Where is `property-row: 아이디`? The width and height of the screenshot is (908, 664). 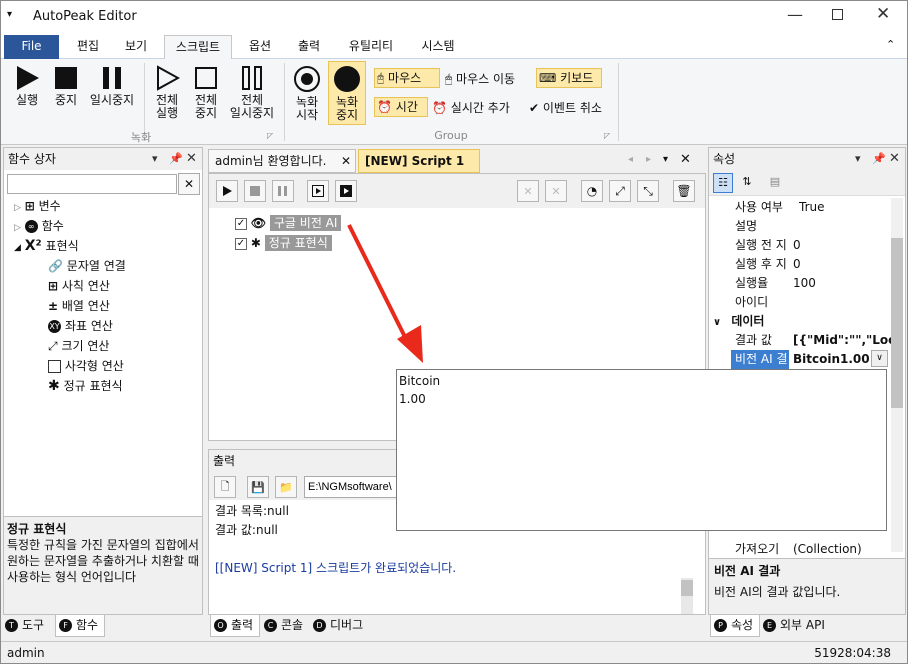 property-row: 아이디 is located at coordinates (803, 302).